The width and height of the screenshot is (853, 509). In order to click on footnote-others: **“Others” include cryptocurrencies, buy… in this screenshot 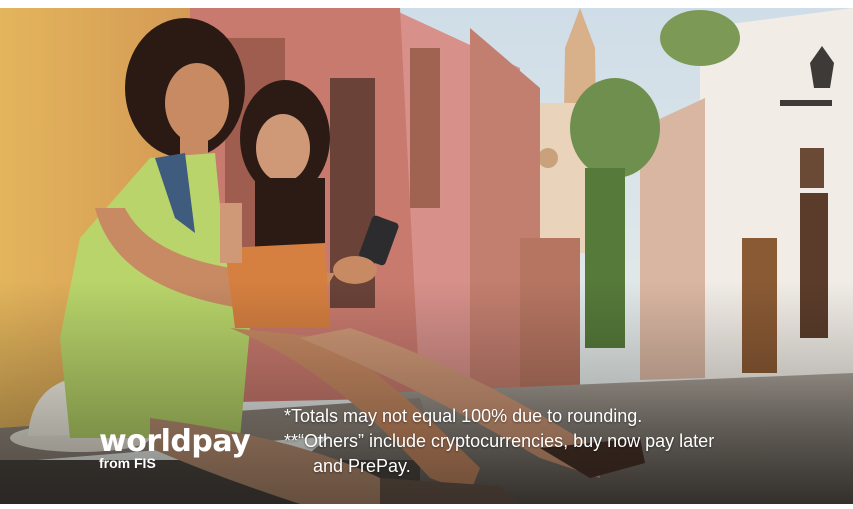, I will do `click(499, 441)`.